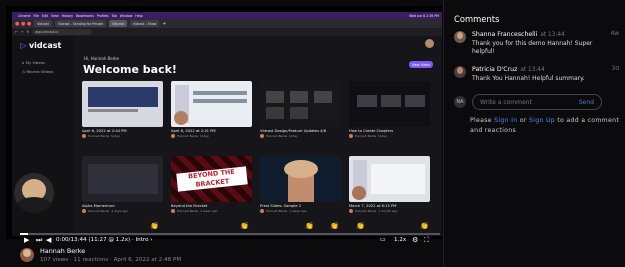 Image resolution: width=625 pixels, height=267 pixels. What do you see at coordinates (16, 32) in the screenshot?
I see `back-icon: ←` at bounding box center [16, 32].